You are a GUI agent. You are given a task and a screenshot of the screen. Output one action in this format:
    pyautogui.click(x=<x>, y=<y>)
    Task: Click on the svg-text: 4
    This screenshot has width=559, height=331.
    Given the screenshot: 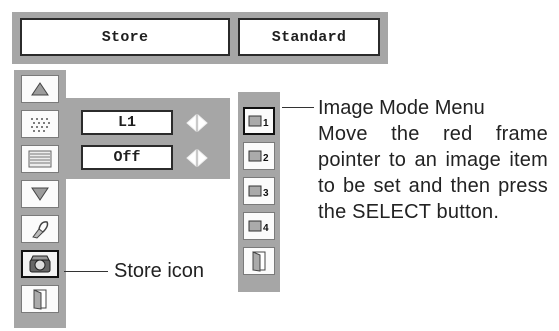 What is the action you would take?
    pyautogui.click(x=266, y=228)
    